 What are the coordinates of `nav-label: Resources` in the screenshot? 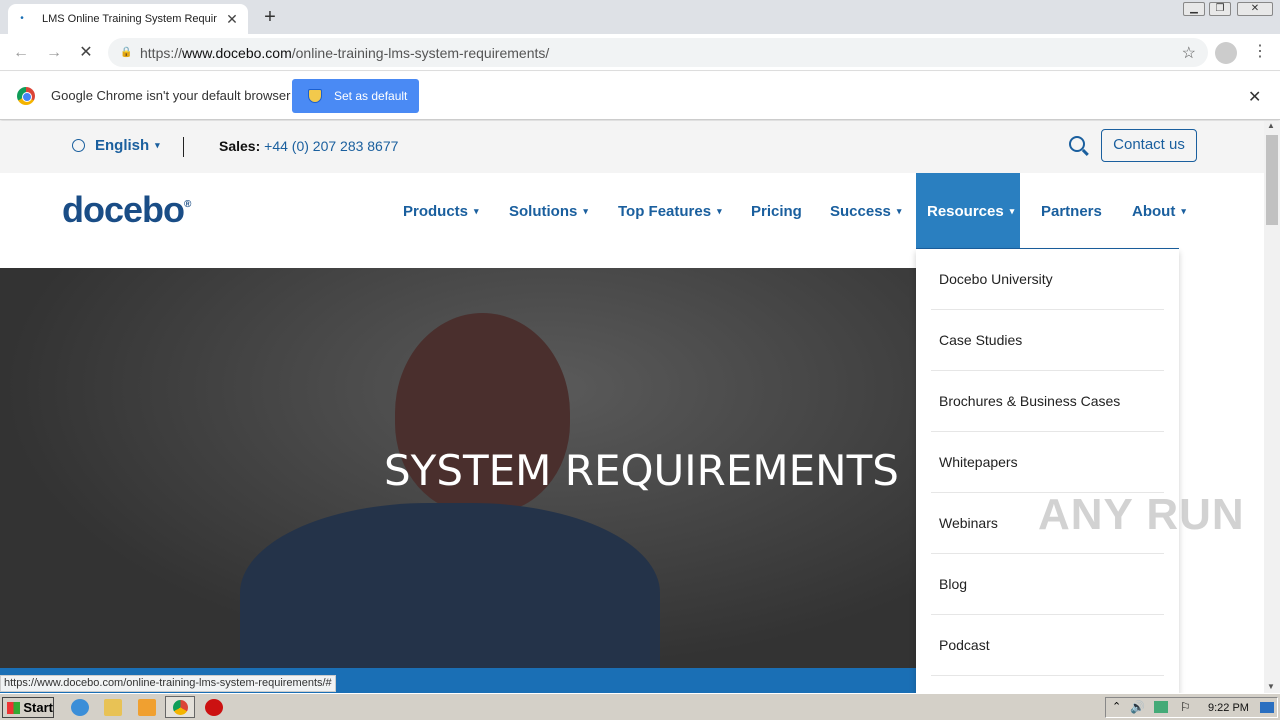 It's located at (965, 211).